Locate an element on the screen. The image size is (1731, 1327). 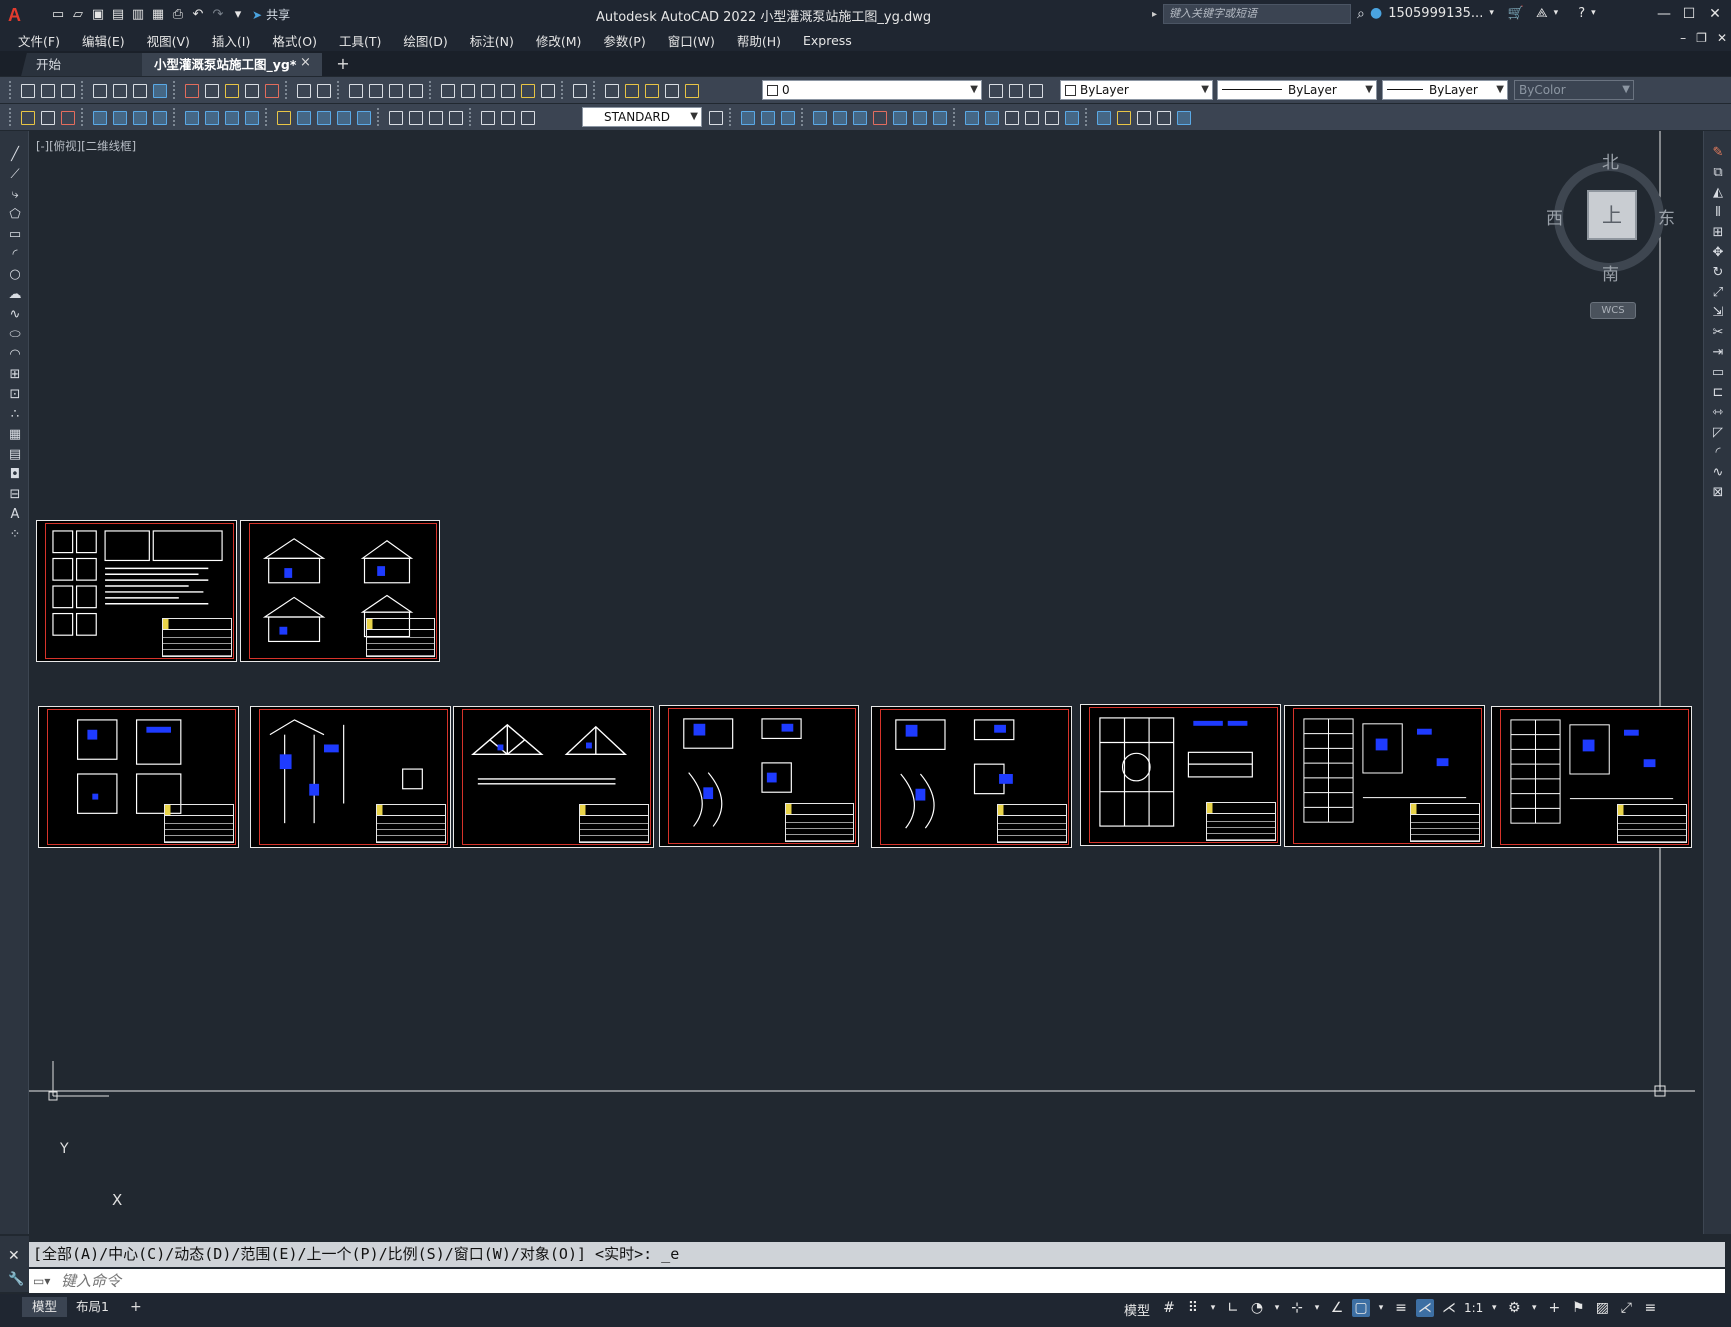
autocad-logo-icon: A is located at coordinates (19, 15).